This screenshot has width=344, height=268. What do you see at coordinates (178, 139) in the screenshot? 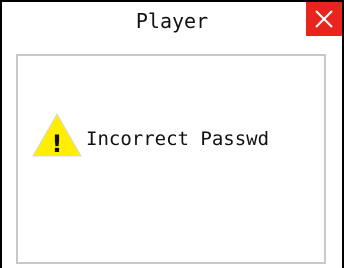
I see `error-message: Incorrect Passwd` at bounding box center [178, 139].